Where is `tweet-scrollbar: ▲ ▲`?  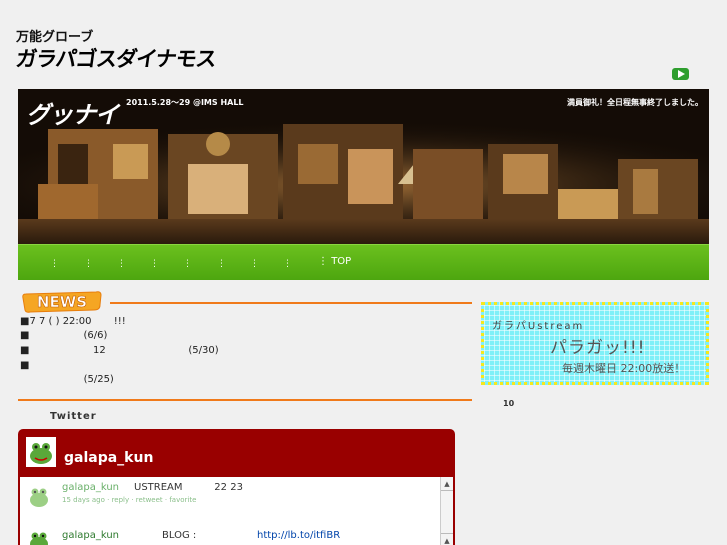
tweet-scrollbar: ▲ ▲ is located at coordinates (446, 511).